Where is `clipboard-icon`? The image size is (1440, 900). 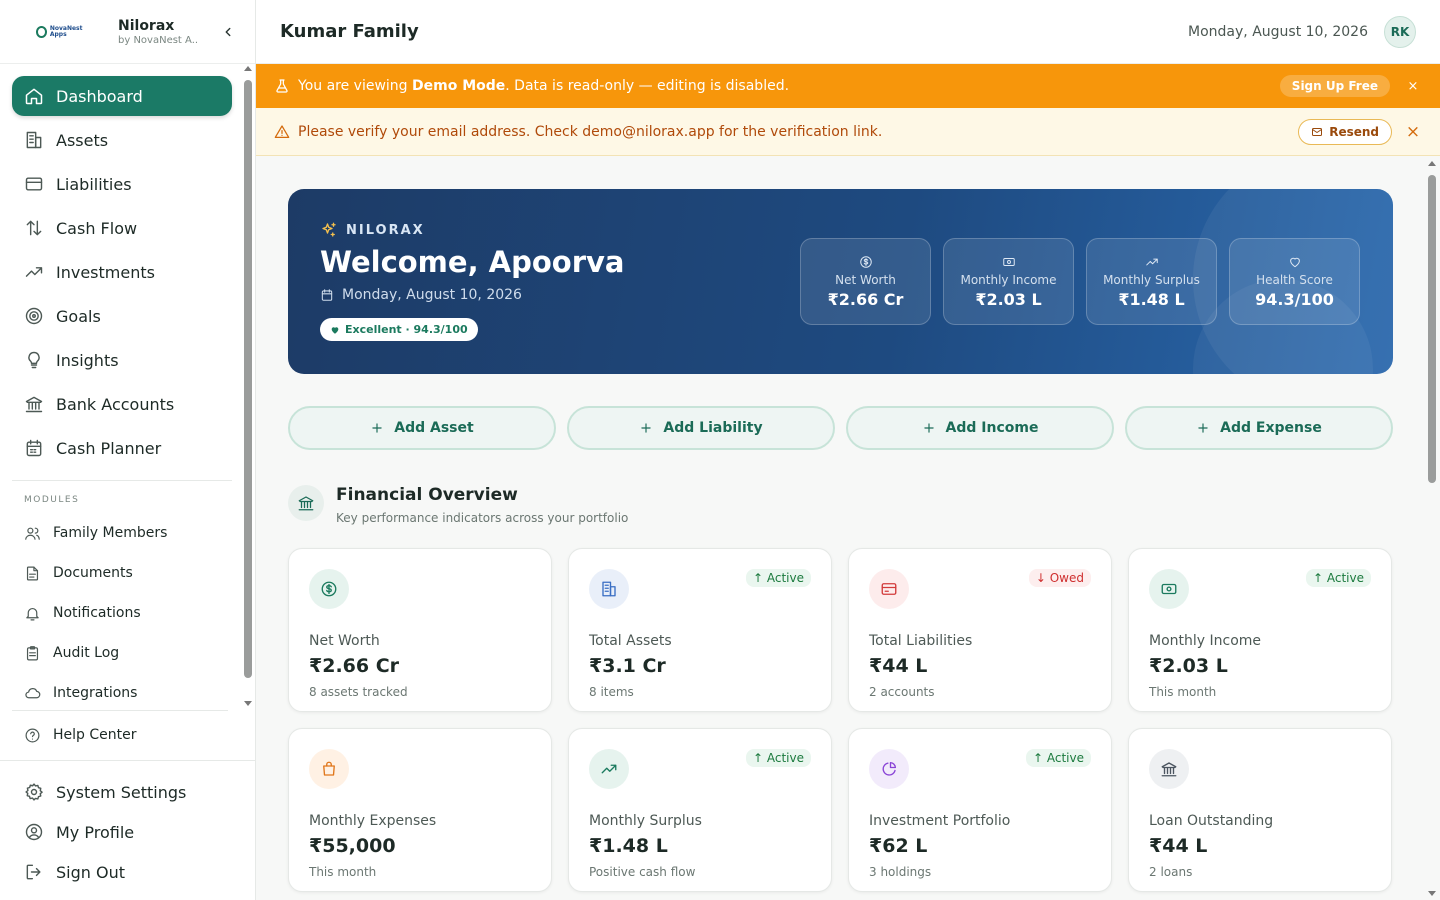
clipboard-icon is located at coordinates (32, 652).